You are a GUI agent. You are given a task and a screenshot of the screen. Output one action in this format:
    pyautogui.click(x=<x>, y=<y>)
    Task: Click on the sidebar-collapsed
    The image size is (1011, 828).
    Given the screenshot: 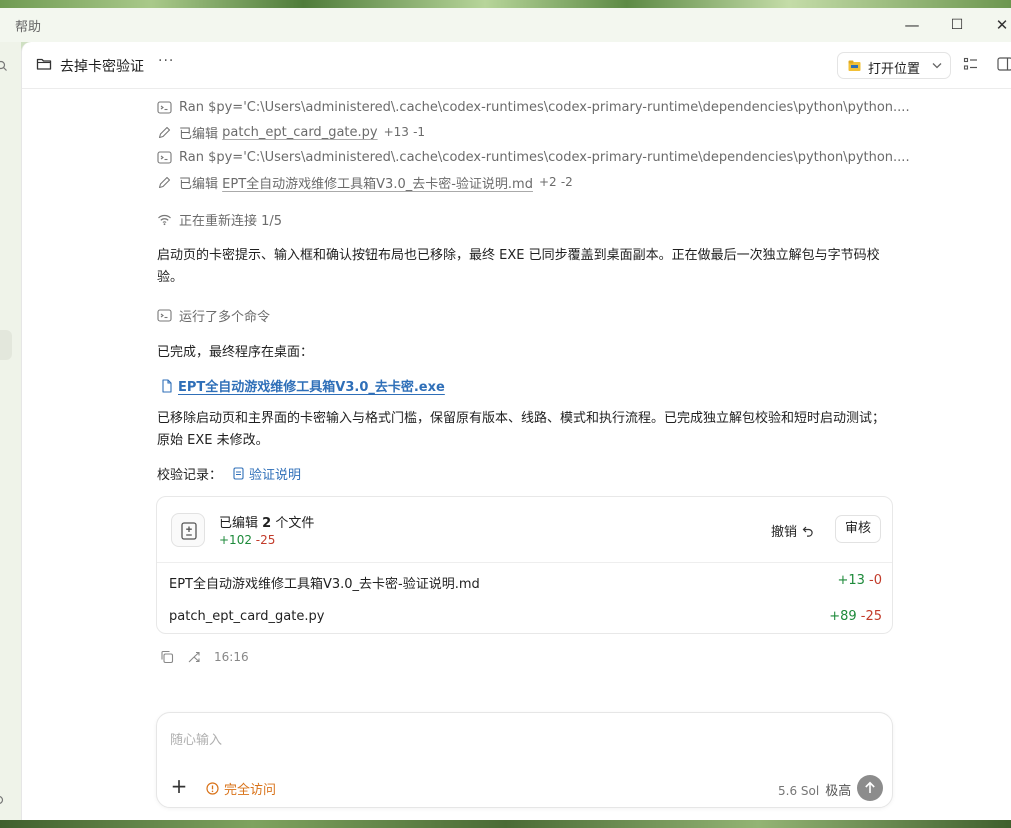 What is the action you would take?
    pyautogui.click(x=10, y=431)
    